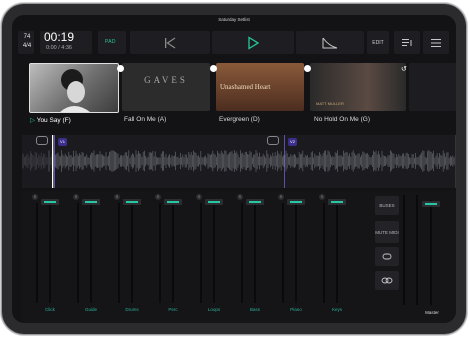 Image resolution: width=469 pixels, height=338 pixels. What do you see at coordinates (50, 309) in the screenshot?
I see `channel-label: Click` at bounding box center [50, 309].